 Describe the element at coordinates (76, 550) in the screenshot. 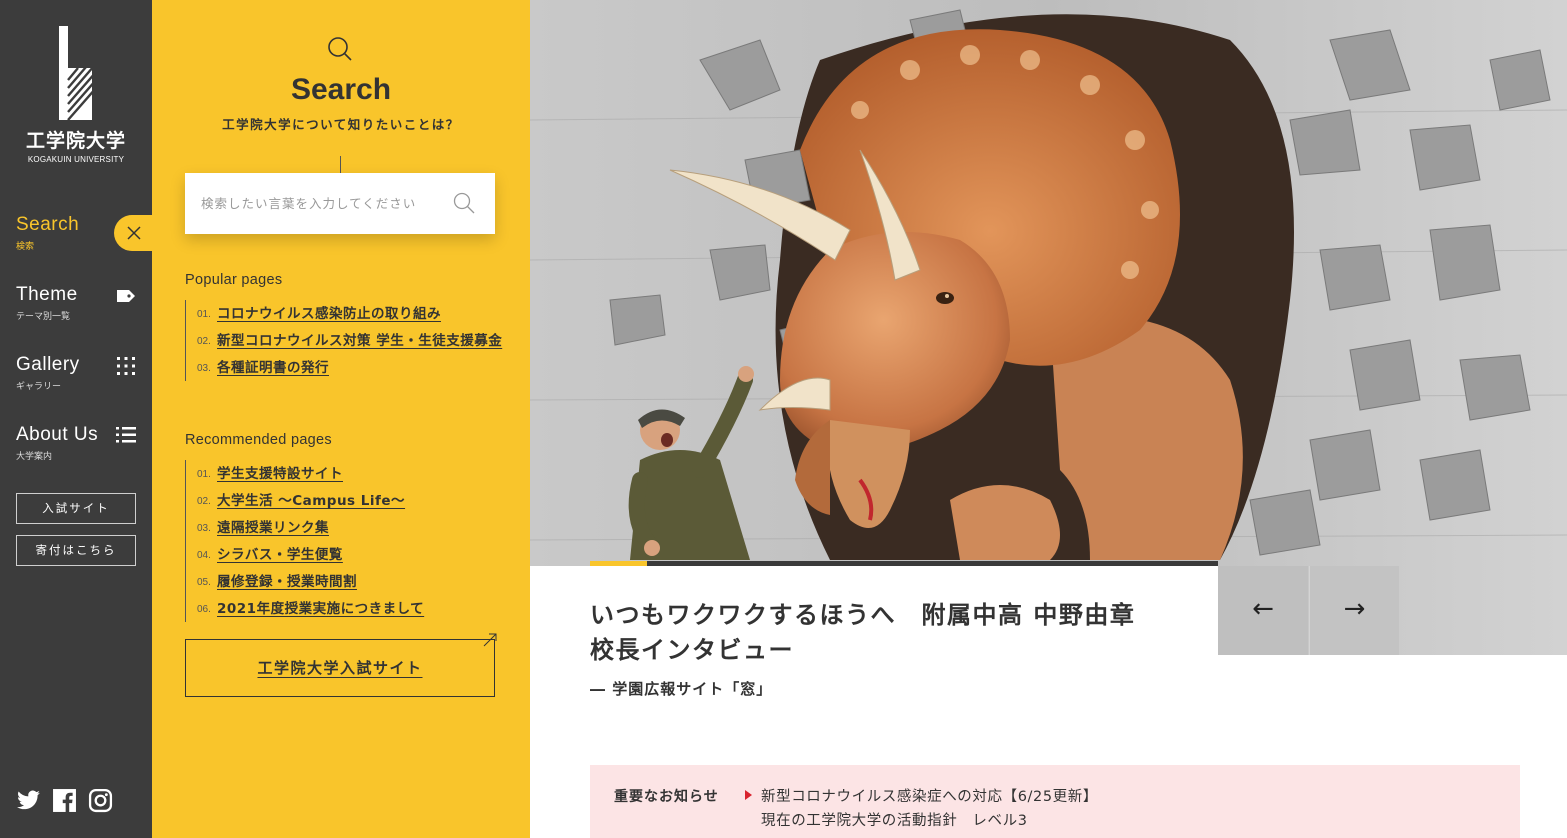

I see `donation-button: 寄付はこちら` at that location.